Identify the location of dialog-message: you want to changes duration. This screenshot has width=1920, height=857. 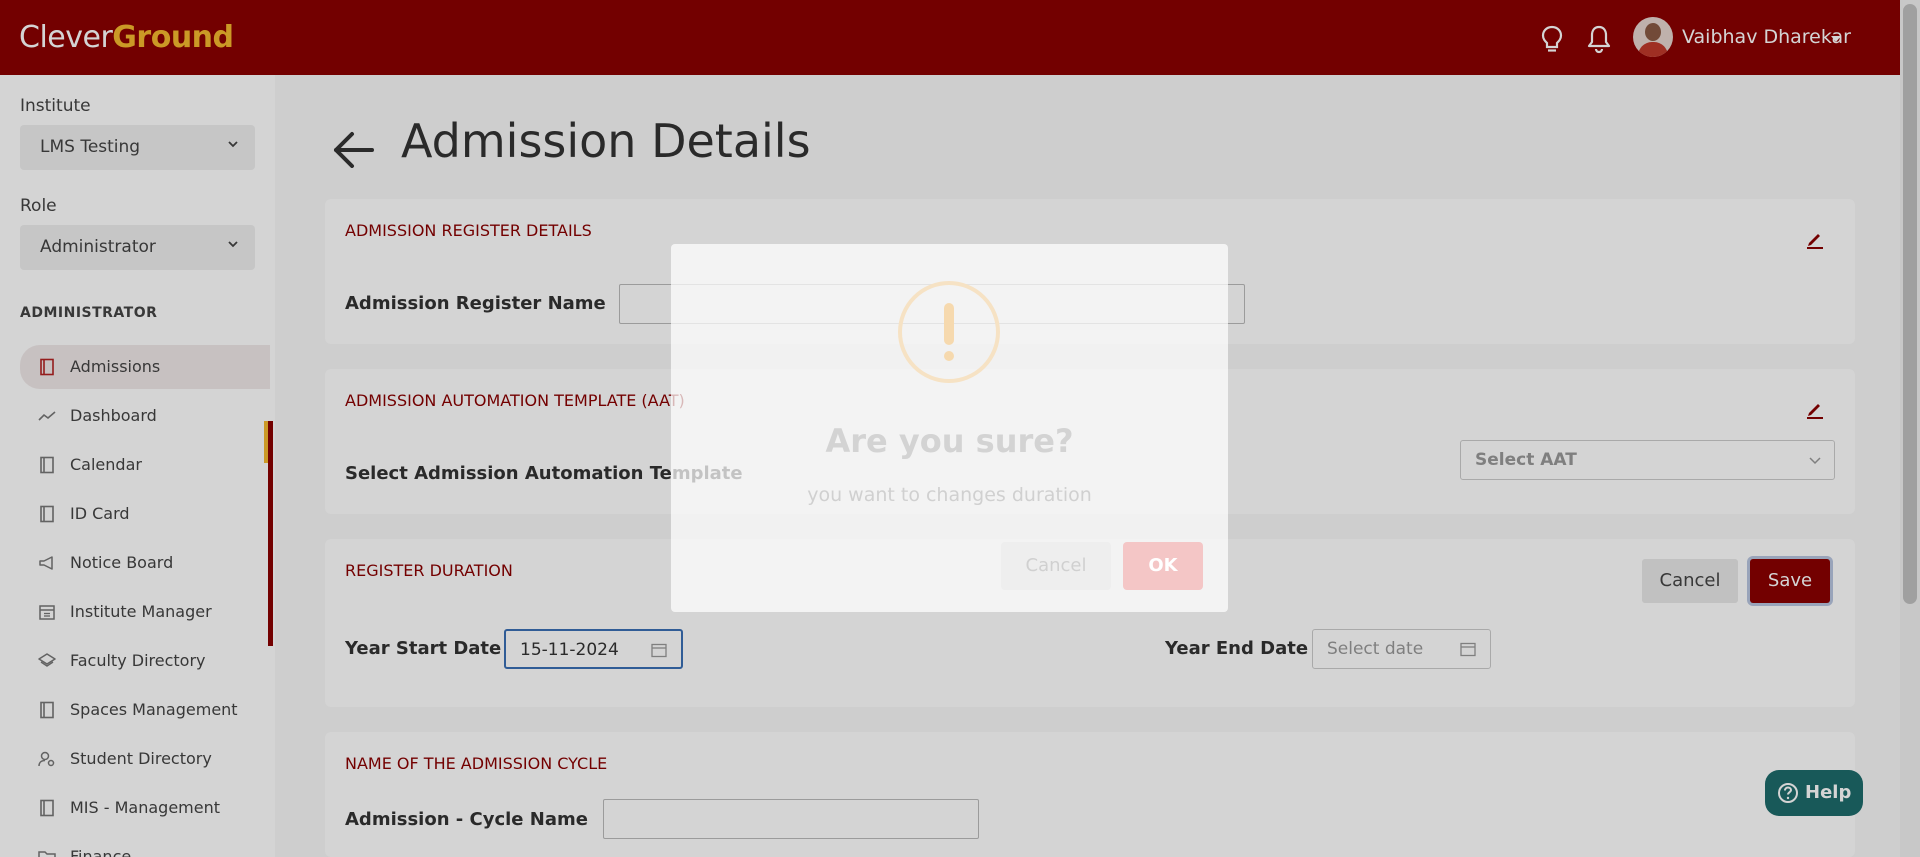
(949, 495).